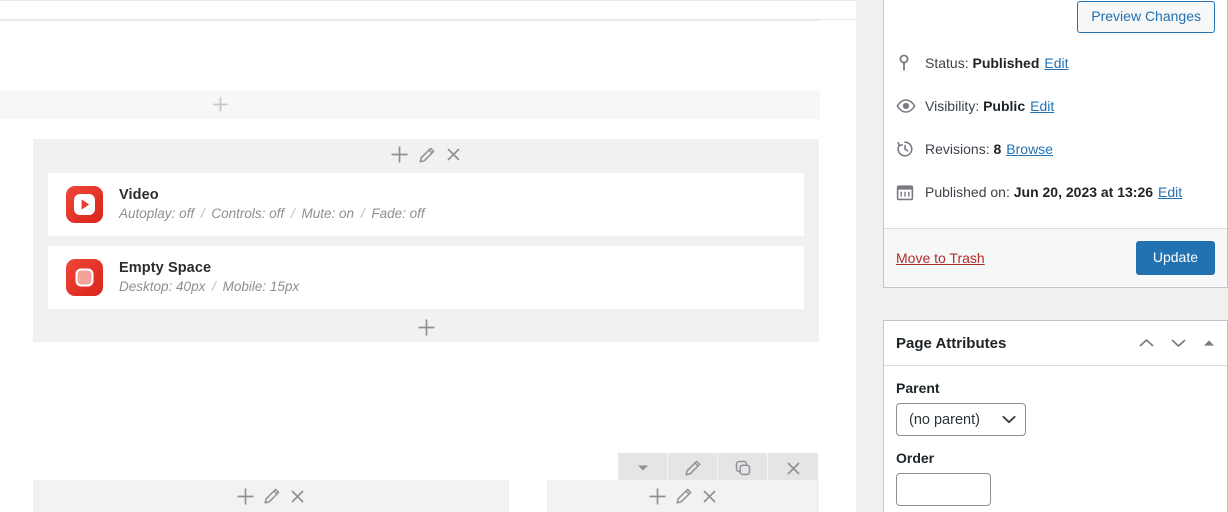 Image resolution: width=1228 pixels, height=512 pixels. Describe the element at coordinates (1004, 105) in the screenshot. I see `visibility-value: Public` at that location.